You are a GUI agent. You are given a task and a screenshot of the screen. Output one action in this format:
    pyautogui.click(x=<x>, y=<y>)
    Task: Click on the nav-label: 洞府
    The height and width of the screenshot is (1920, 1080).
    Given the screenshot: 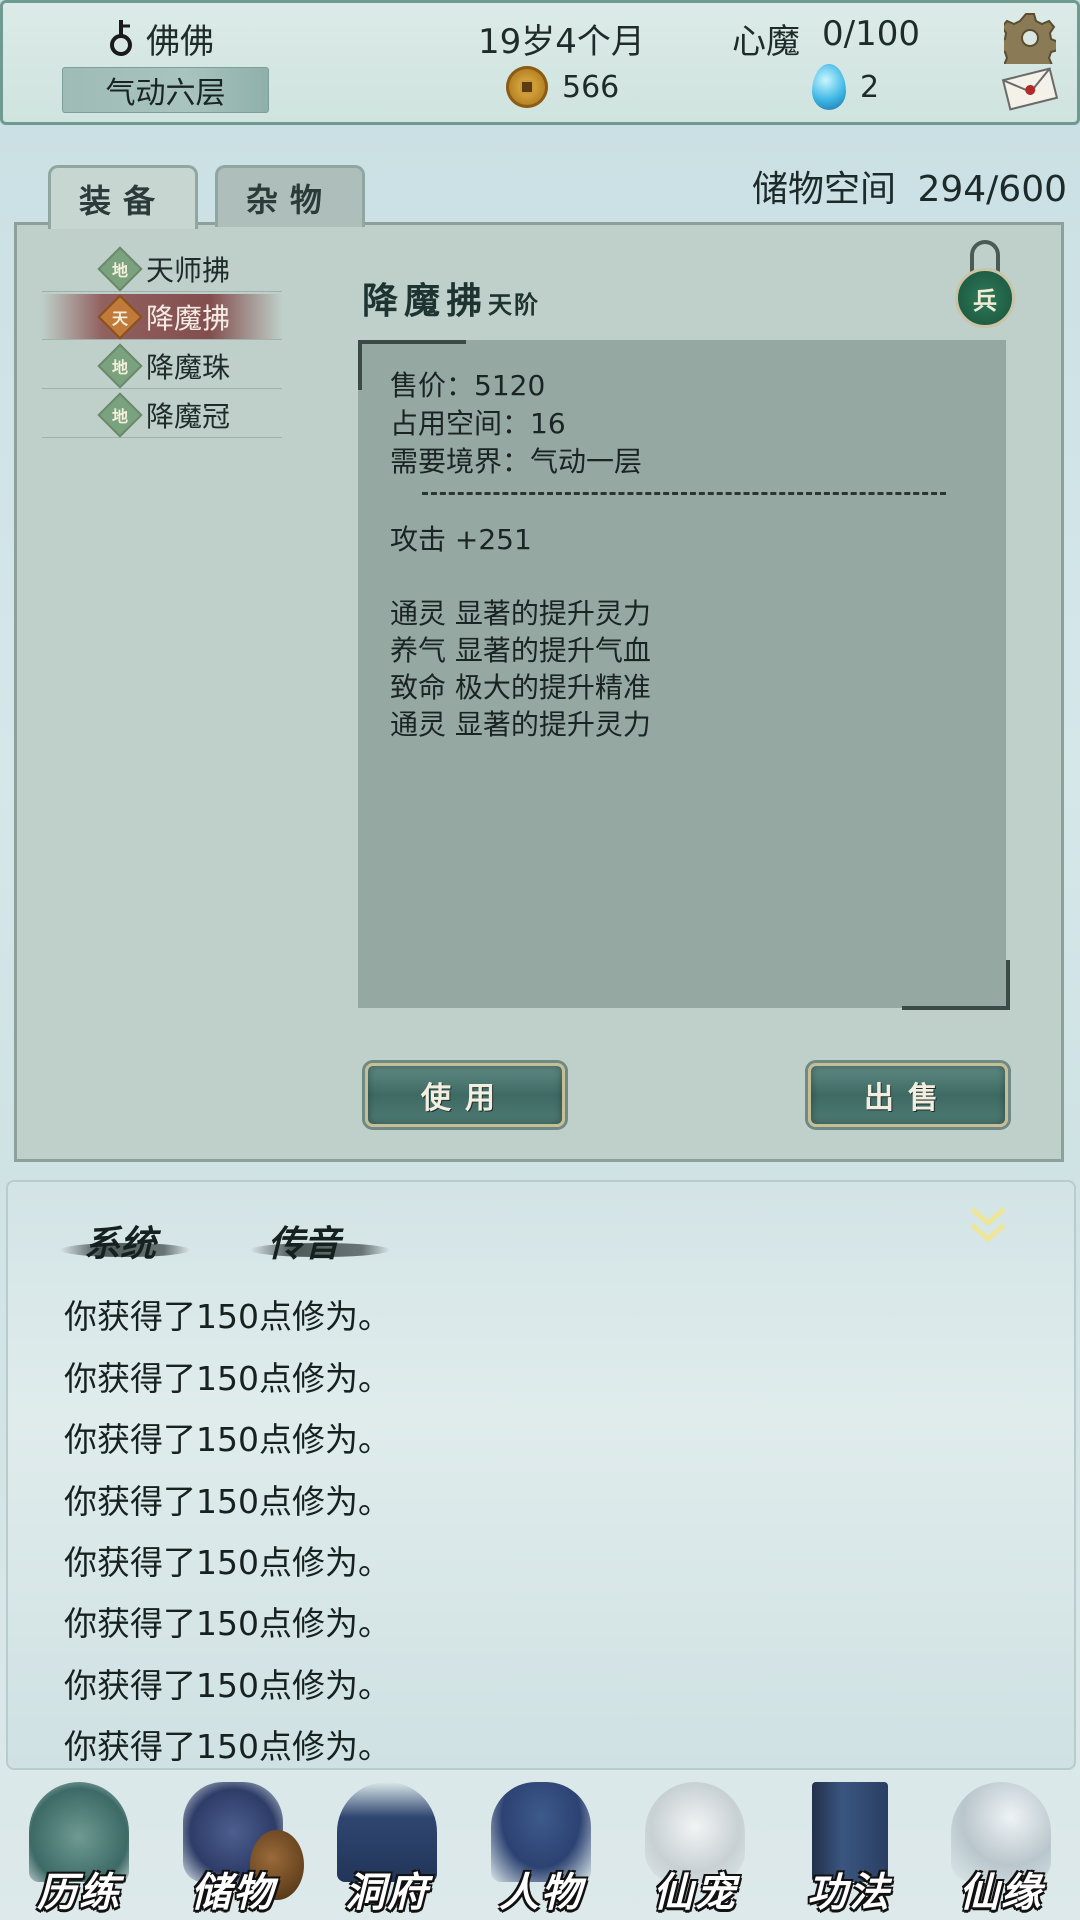 What is the action you would take?
    pyautogui.click(x=387, y=1892)
    